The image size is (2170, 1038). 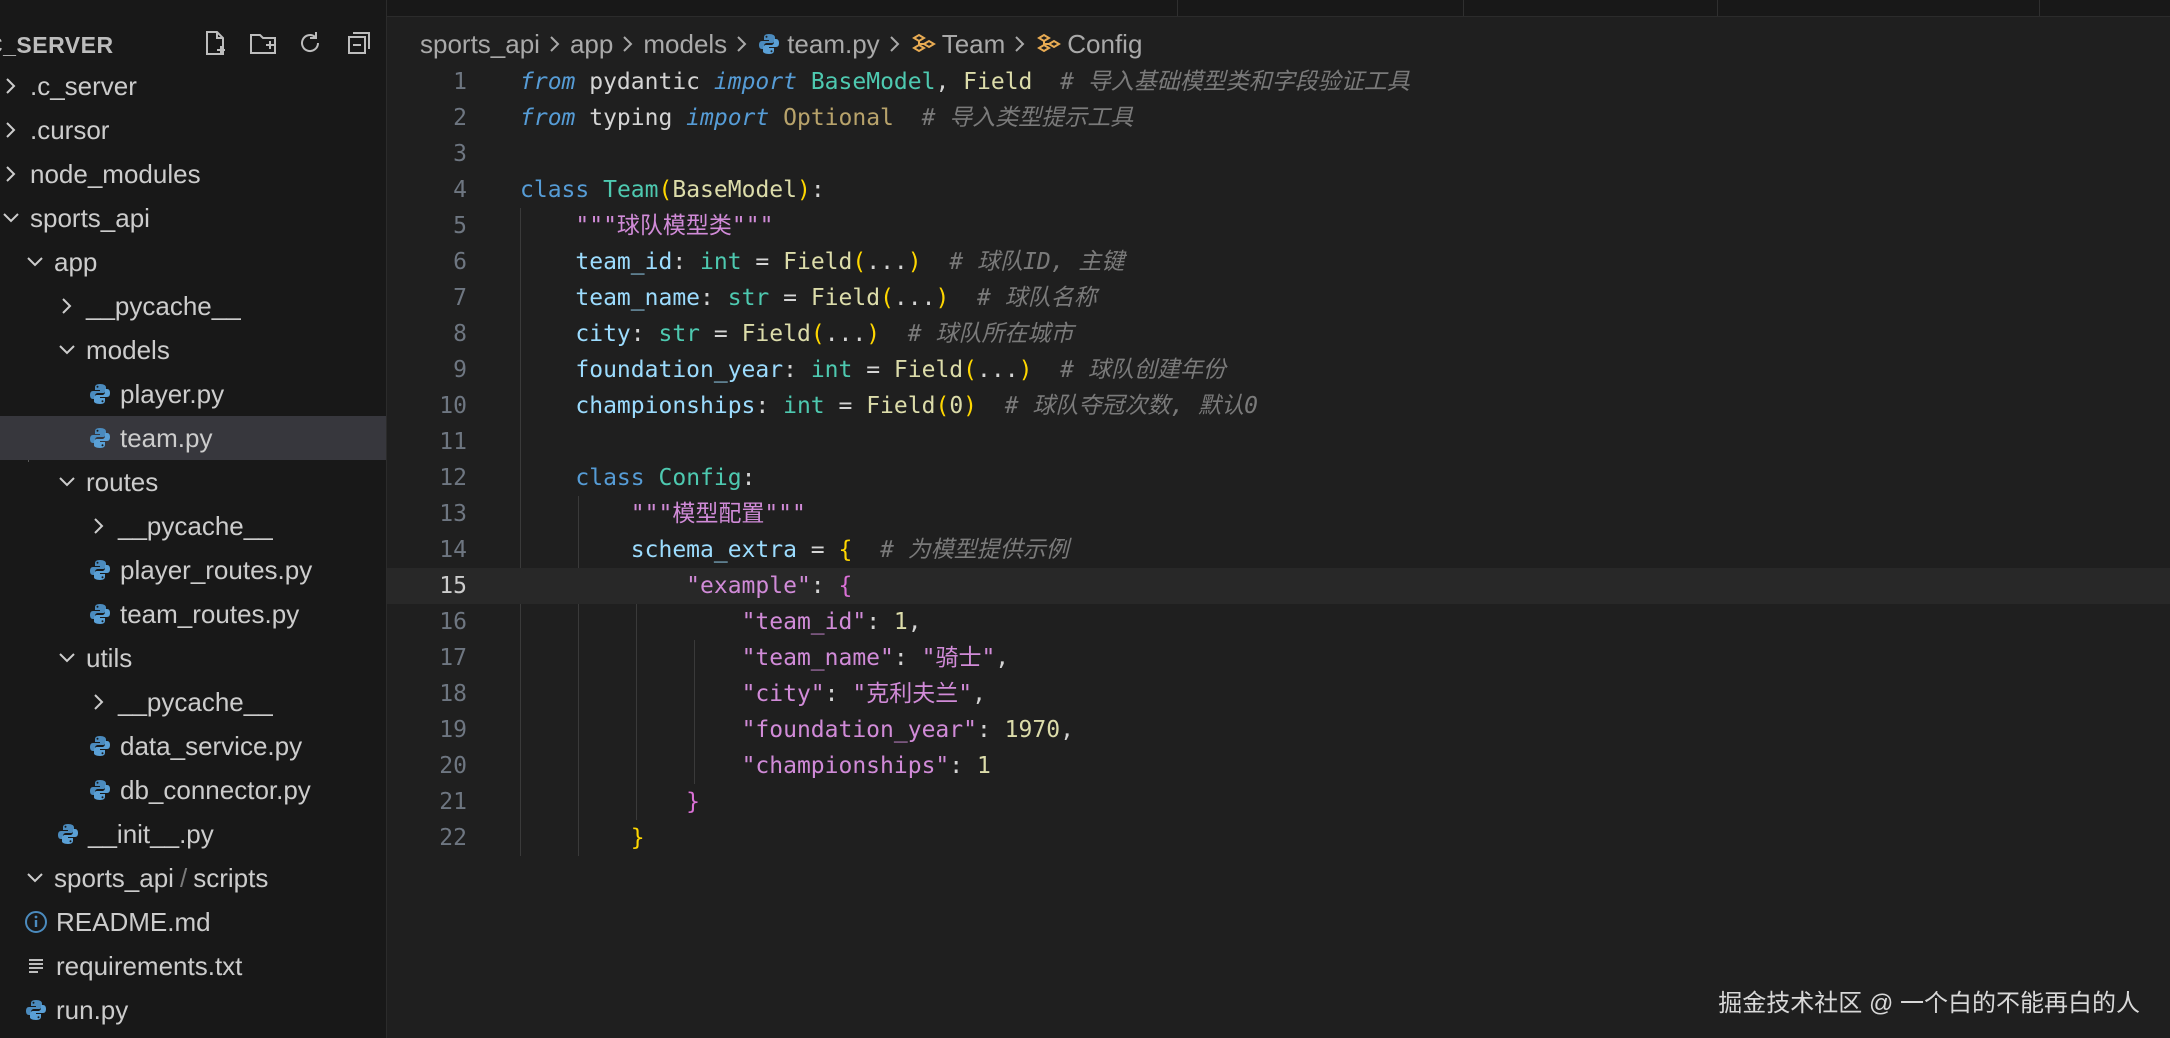 I want to click on code-token: ,, so click(x=1067, y=730).